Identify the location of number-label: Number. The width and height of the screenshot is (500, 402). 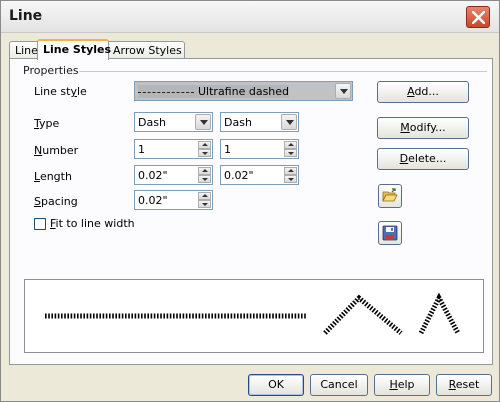
(56, 150).